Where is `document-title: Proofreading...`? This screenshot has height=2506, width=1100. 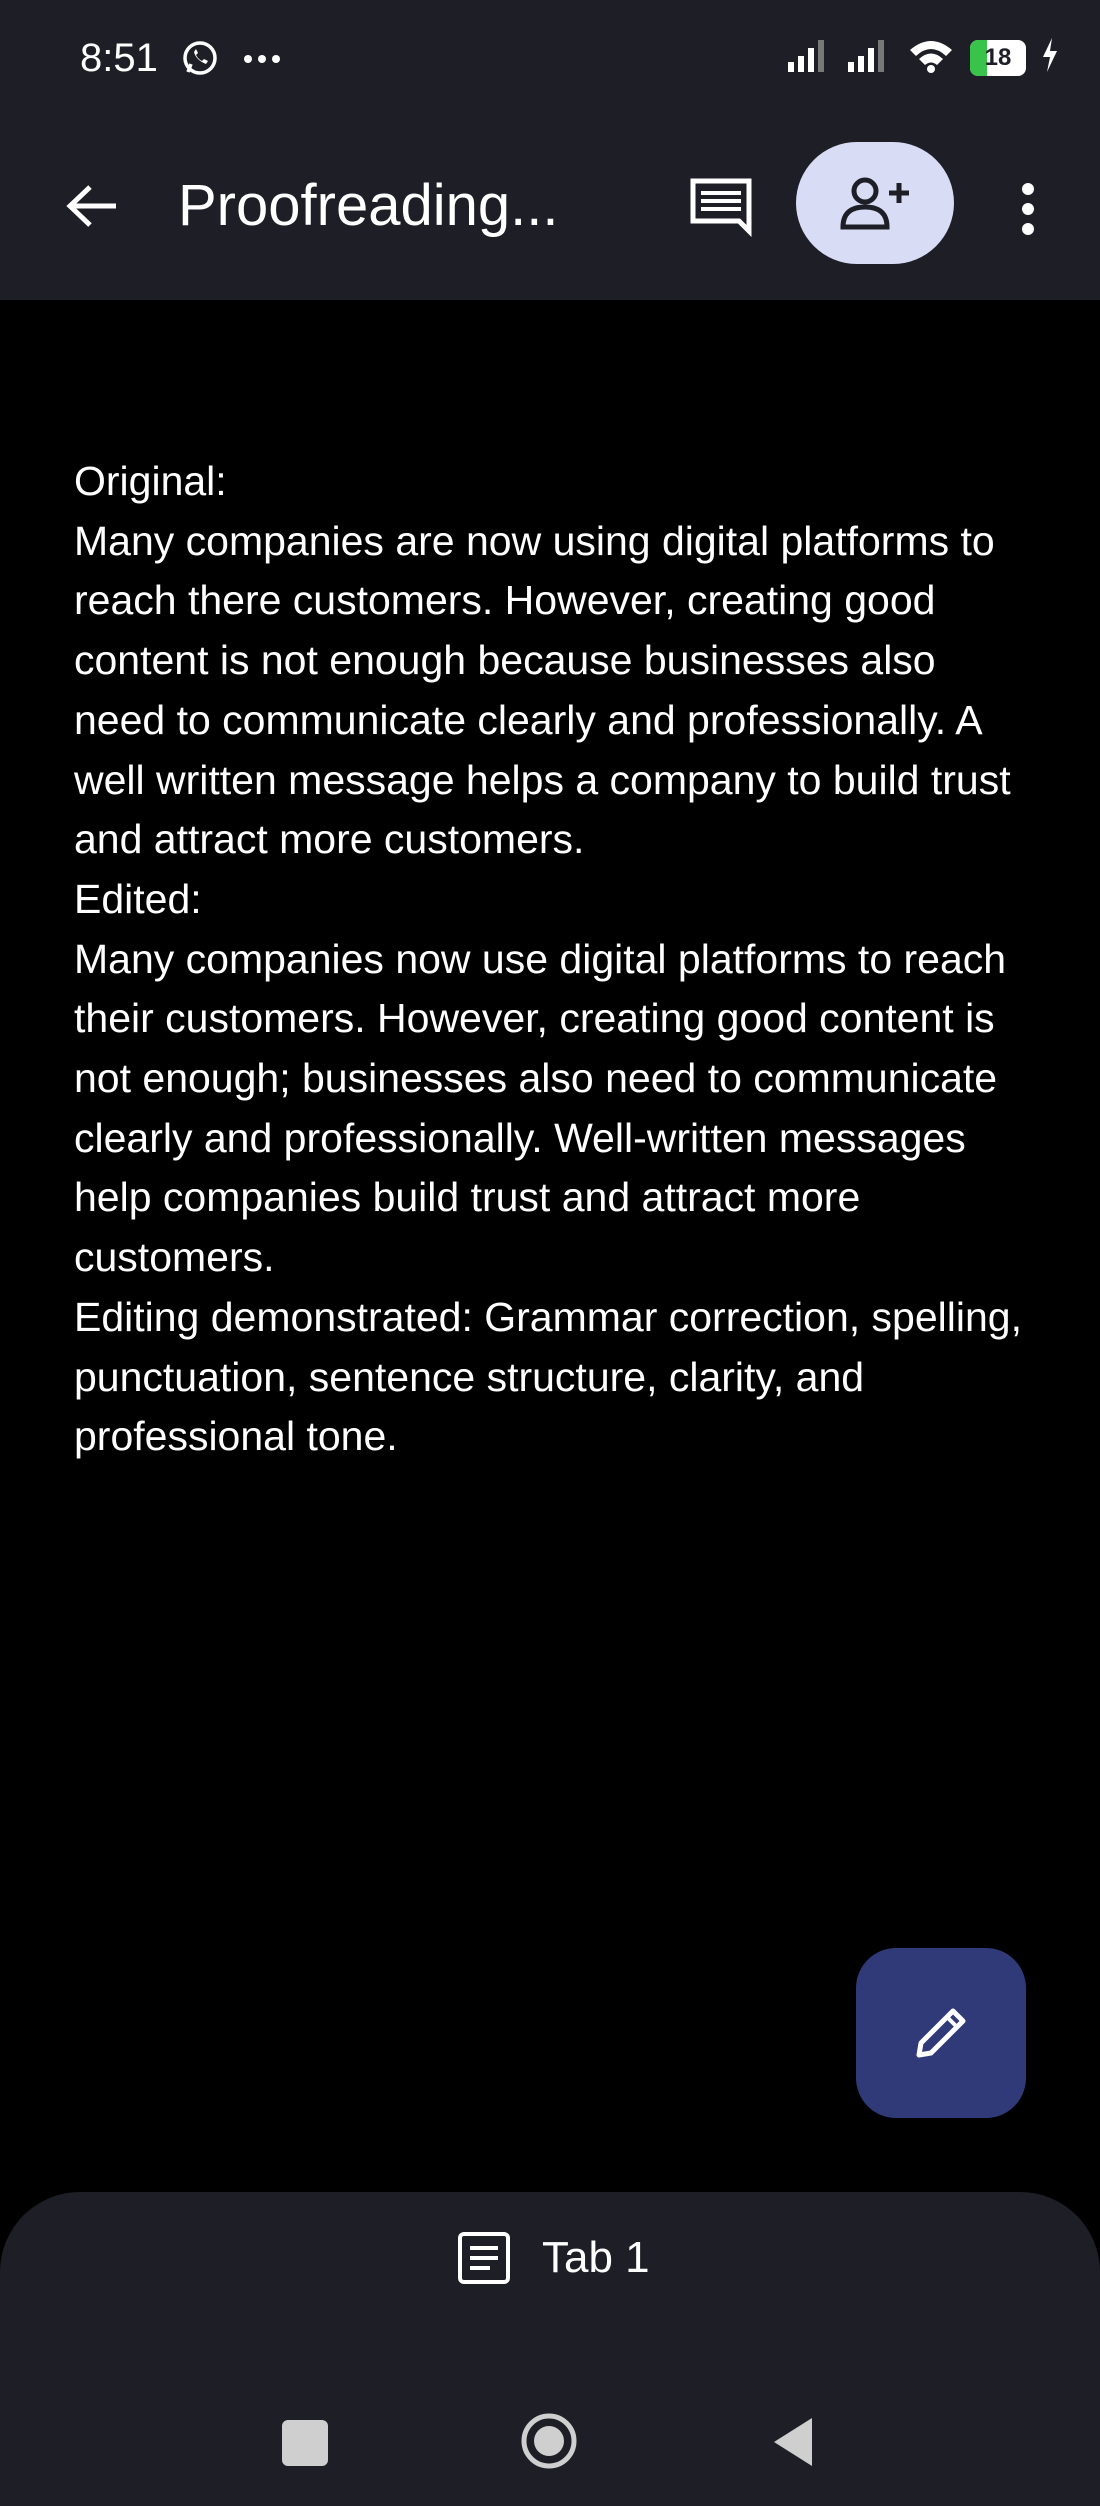
document-title: Proofreading... is located at coordinates (368, 205).